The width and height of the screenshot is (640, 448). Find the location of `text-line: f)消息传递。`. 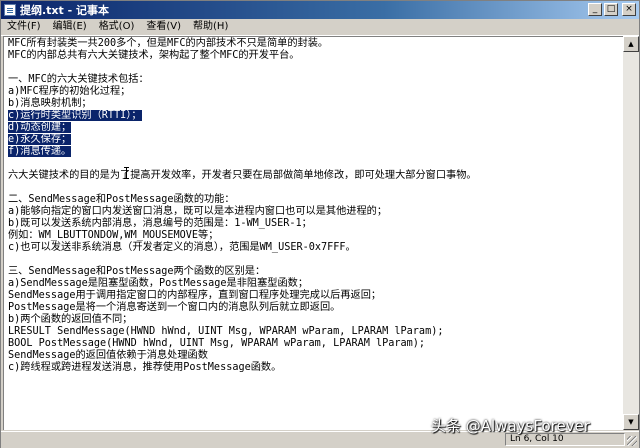

text-line: f)消息传递。 is located at coordinates (314, 152).